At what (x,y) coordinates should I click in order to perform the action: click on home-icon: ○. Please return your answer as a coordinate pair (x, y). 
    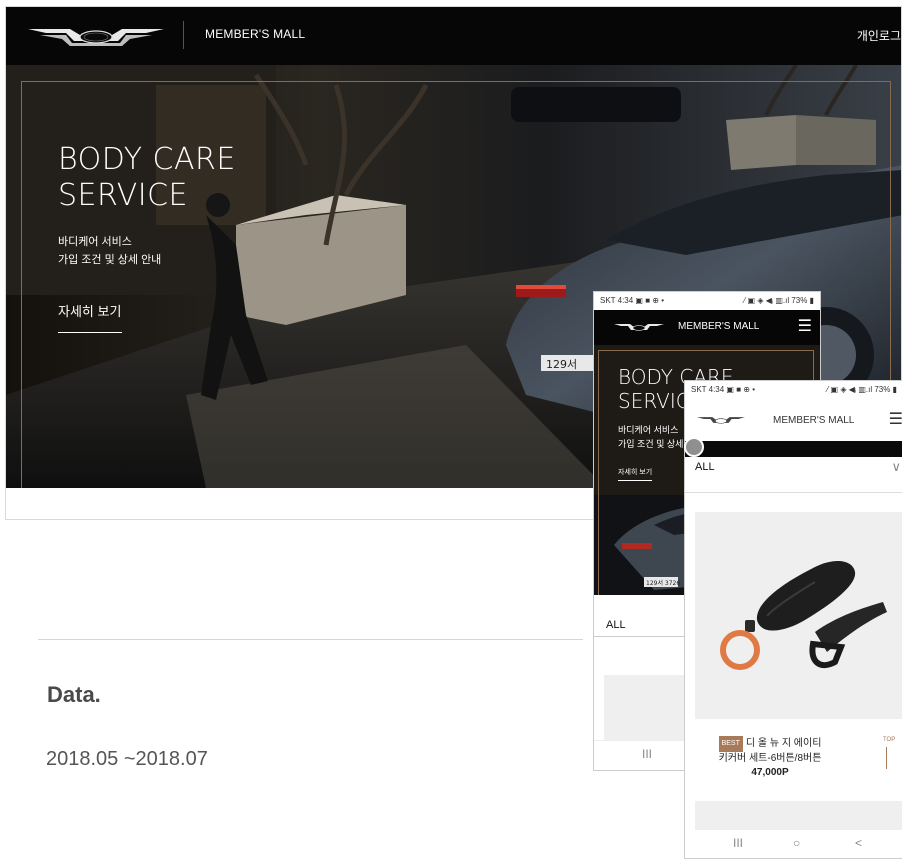
    Looking at the image, I should click on (796, 843).